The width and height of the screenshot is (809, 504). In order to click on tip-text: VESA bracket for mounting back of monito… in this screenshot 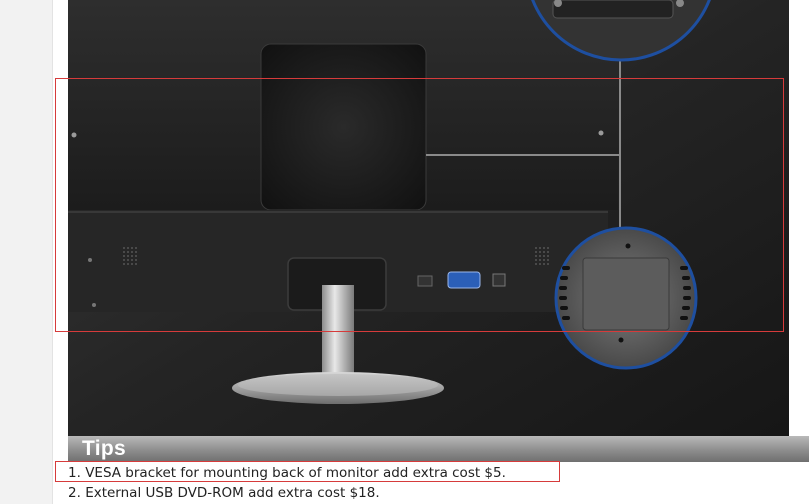, I will do `click(295, 473)`.